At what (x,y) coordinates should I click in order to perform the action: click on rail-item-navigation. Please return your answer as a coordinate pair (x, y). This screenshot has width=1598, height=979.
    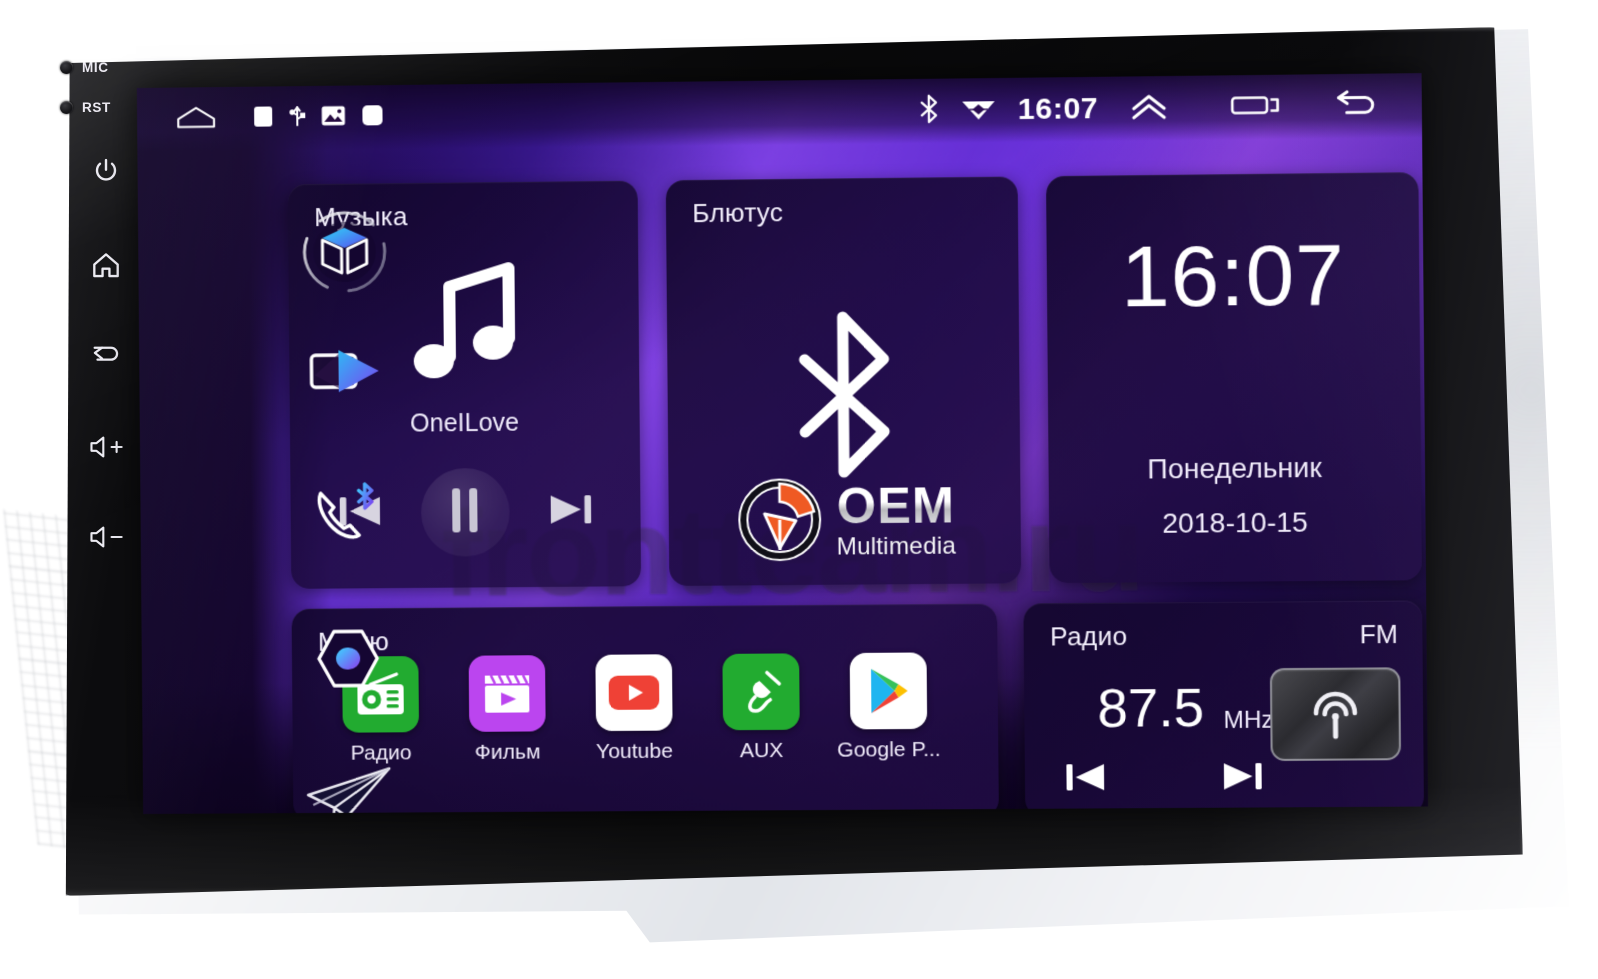
    Looking at the image, I should click on (349, 789).